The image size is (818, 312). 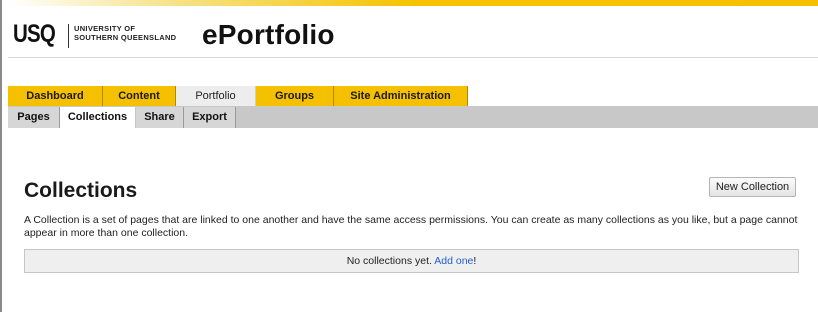 I want to click on logo-line-1: UNIVERSITY OF, so click(x=105, y=28).